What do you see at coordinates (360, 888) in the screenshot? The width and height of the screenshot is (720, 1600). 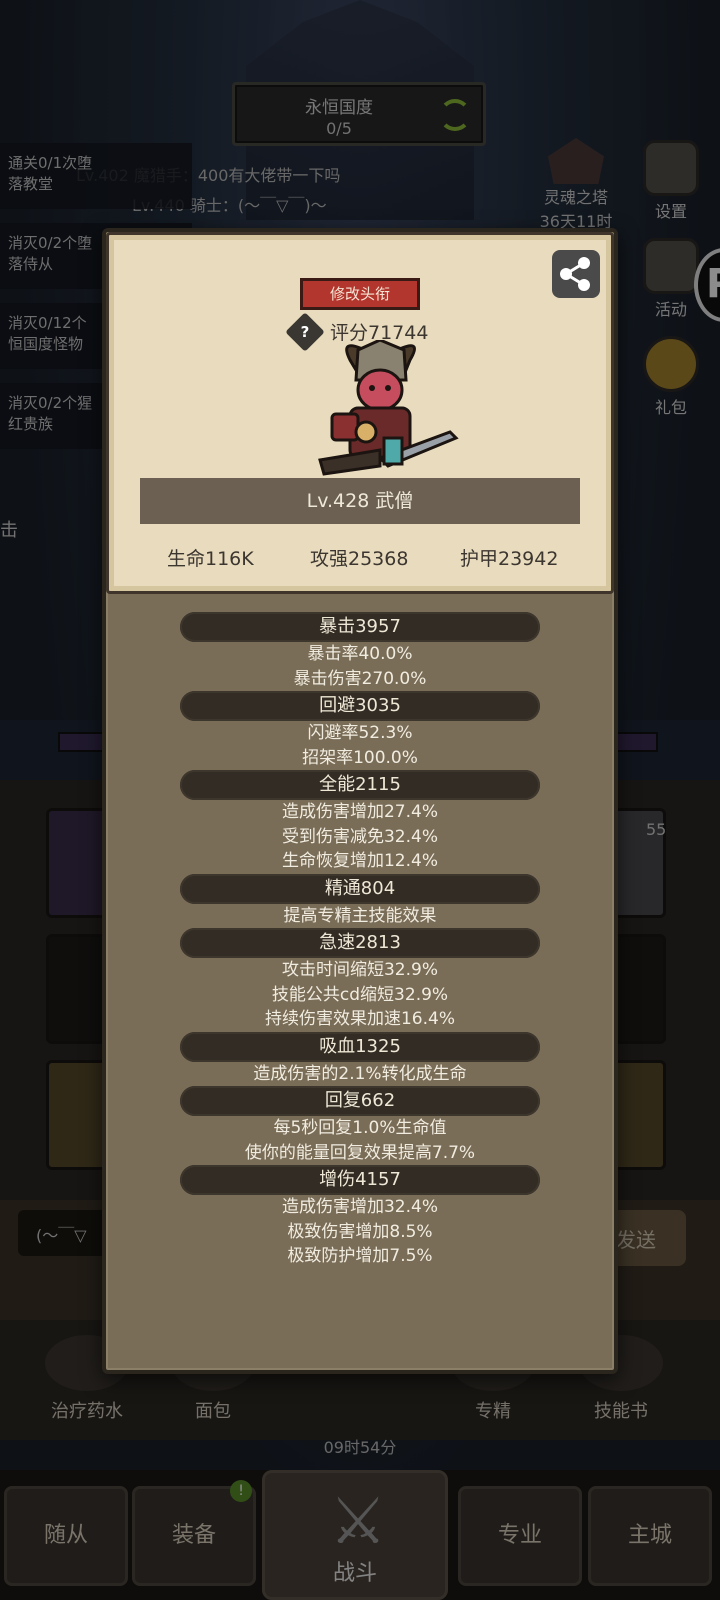 I see `attribute-header: 精通804` at bounding box center [360, 888].